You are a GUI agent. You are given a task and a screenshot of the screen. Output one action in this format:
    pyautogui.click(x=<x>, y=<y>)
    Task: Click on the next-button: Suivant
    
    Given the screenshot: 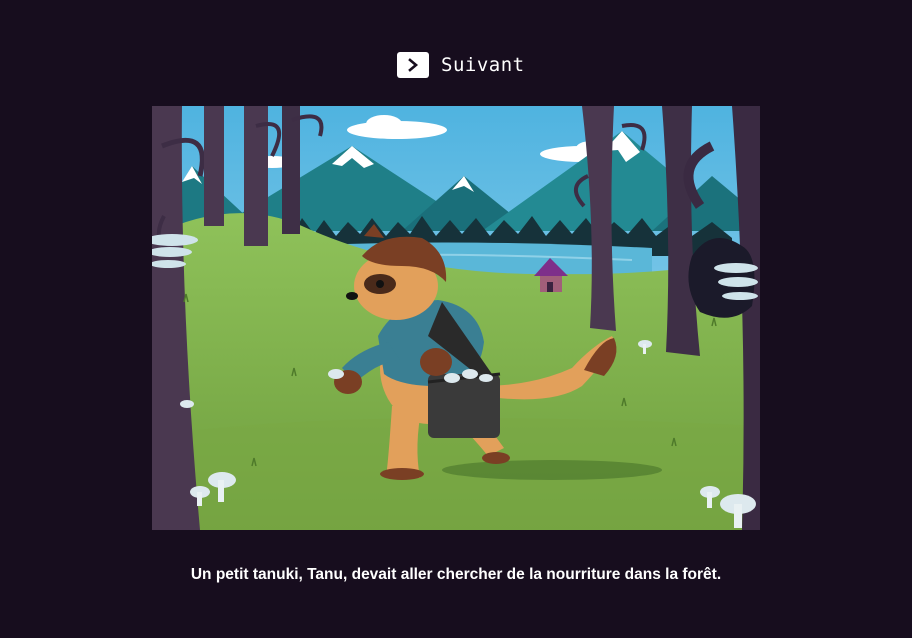 What is the action you would take?
    pyautogui.click(x=461, y=65)
    